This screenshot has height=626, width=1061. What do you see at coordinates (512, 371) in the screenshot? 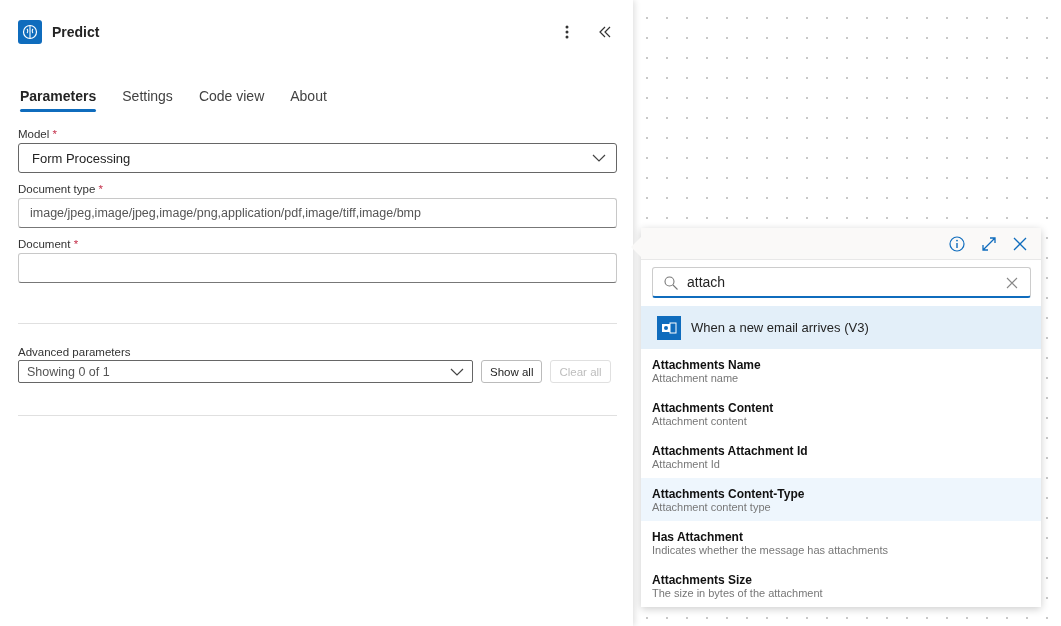
I see `action-button: Show all` at bounding box center [512, 371].